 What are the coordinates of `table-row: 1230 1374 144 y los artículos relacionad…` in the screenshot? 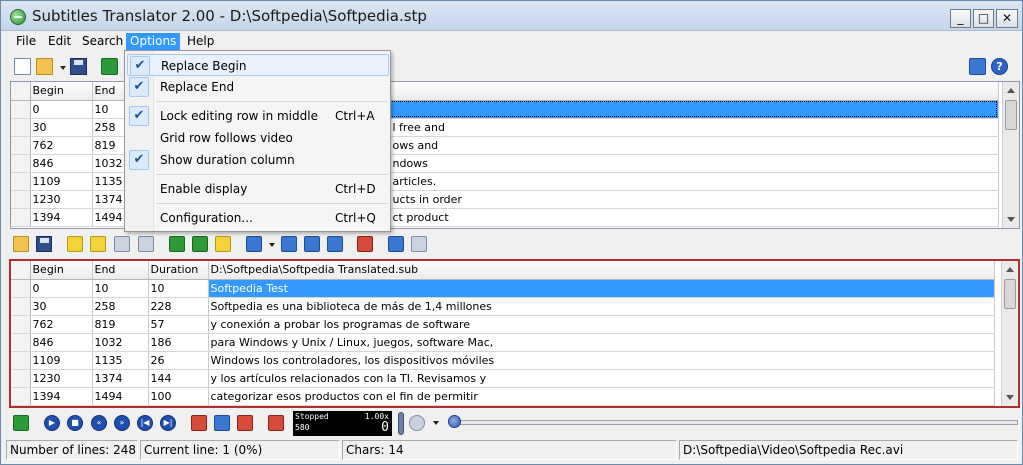 It's located at (503, 378).